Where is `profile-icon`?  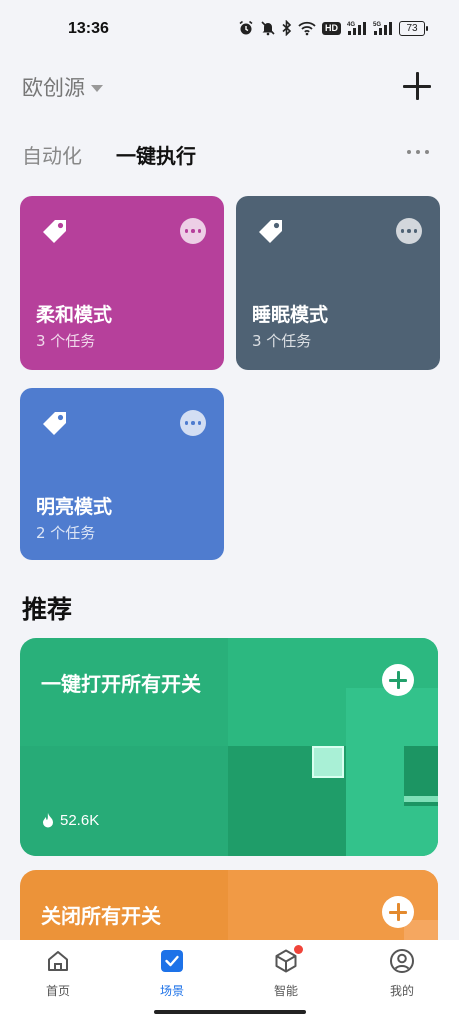
profile-icon is located at coordinates (402, 961).